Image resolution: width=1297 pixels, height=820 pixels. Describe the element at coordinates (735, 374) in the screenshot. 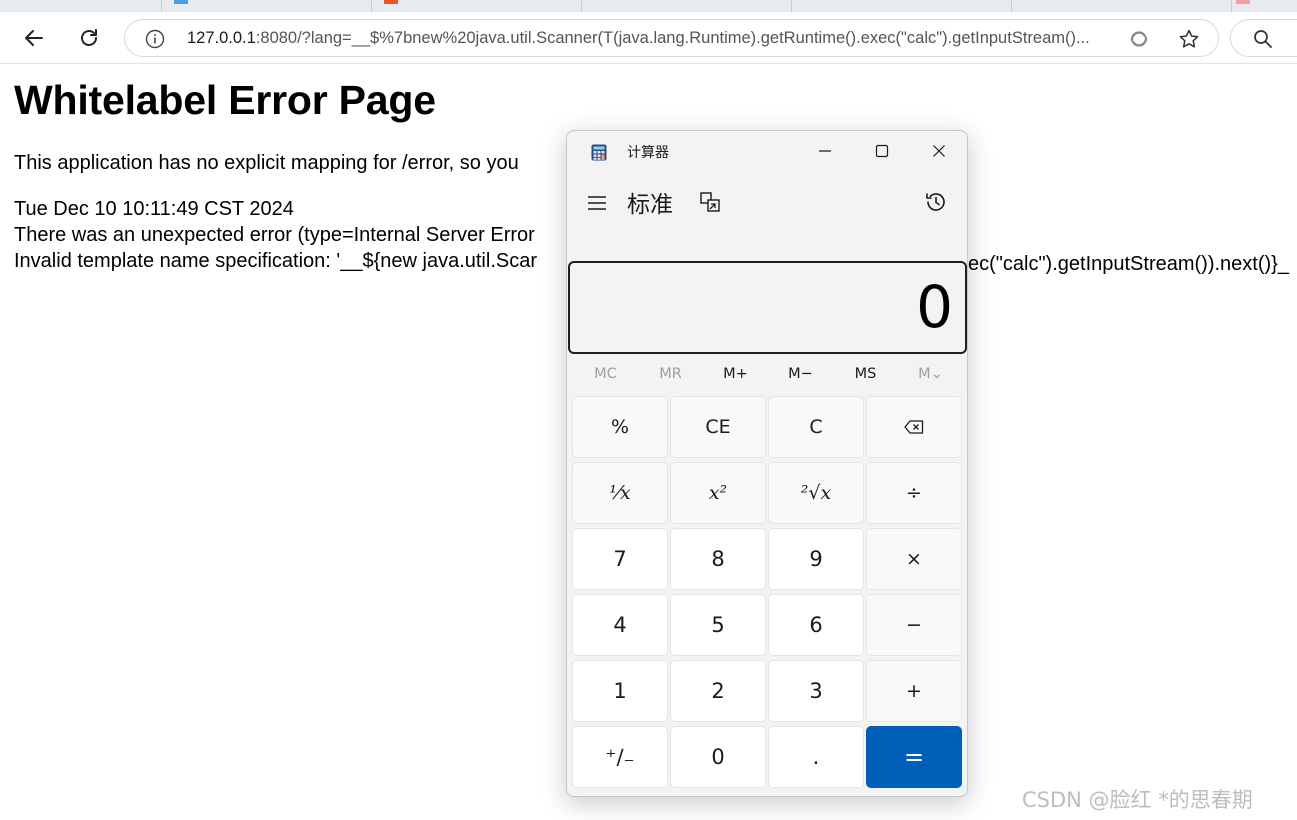

I see `memory-add-button: M+` at that location.